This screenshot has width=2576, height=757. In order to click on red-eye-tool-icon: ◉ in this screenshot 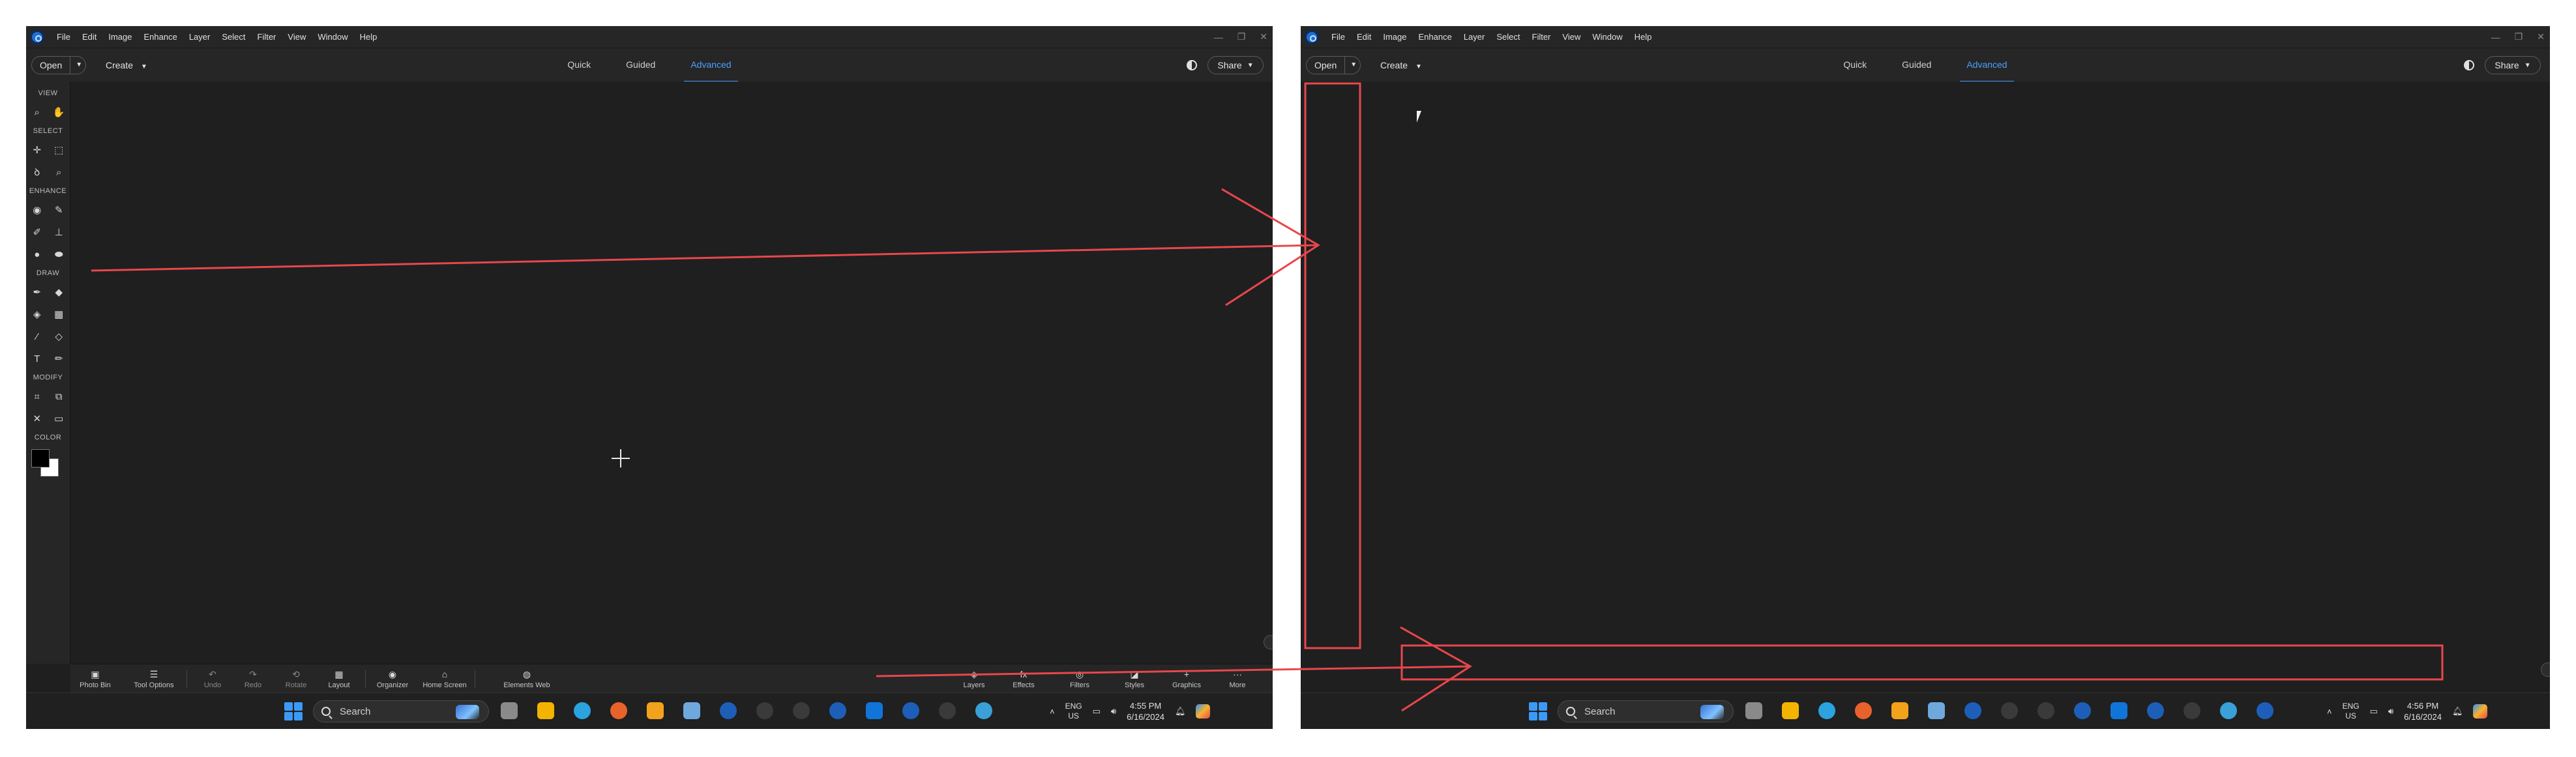, I will do `click(37, 210)`.